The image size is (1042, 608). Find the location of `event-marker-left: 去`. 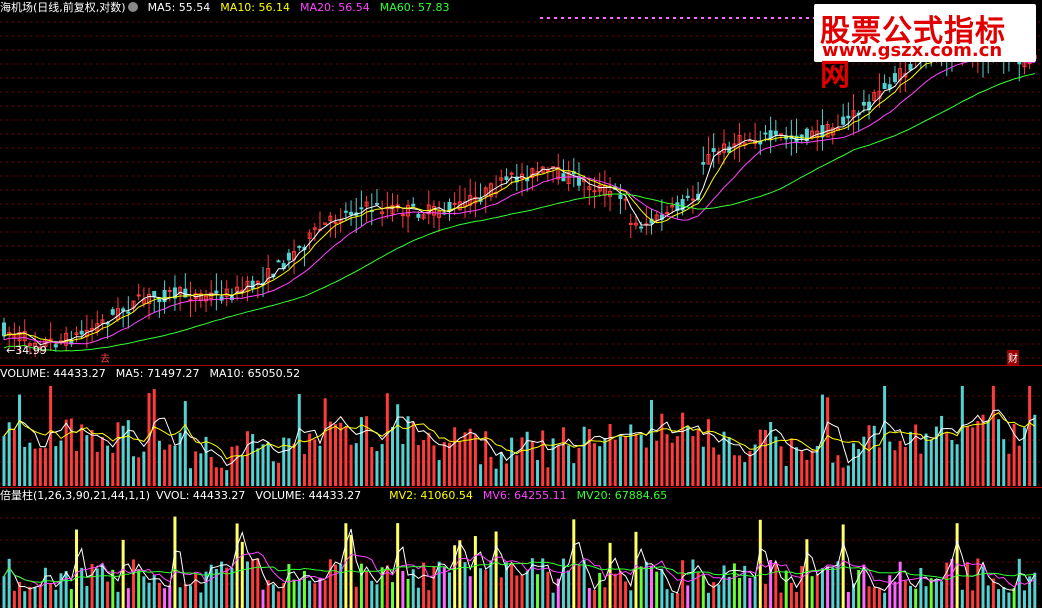

event-marker-left: 去 is located at coordinates (105, 357).